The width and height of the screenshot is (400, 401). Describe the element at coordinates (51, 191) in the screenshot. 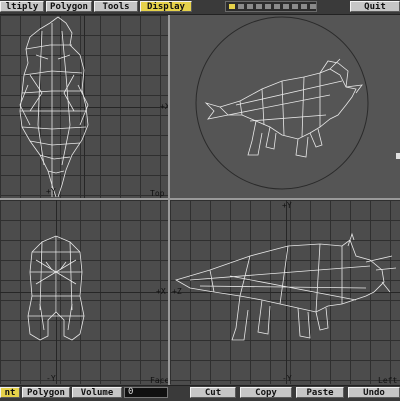

I see `axis-label-y: +Y` at that location.